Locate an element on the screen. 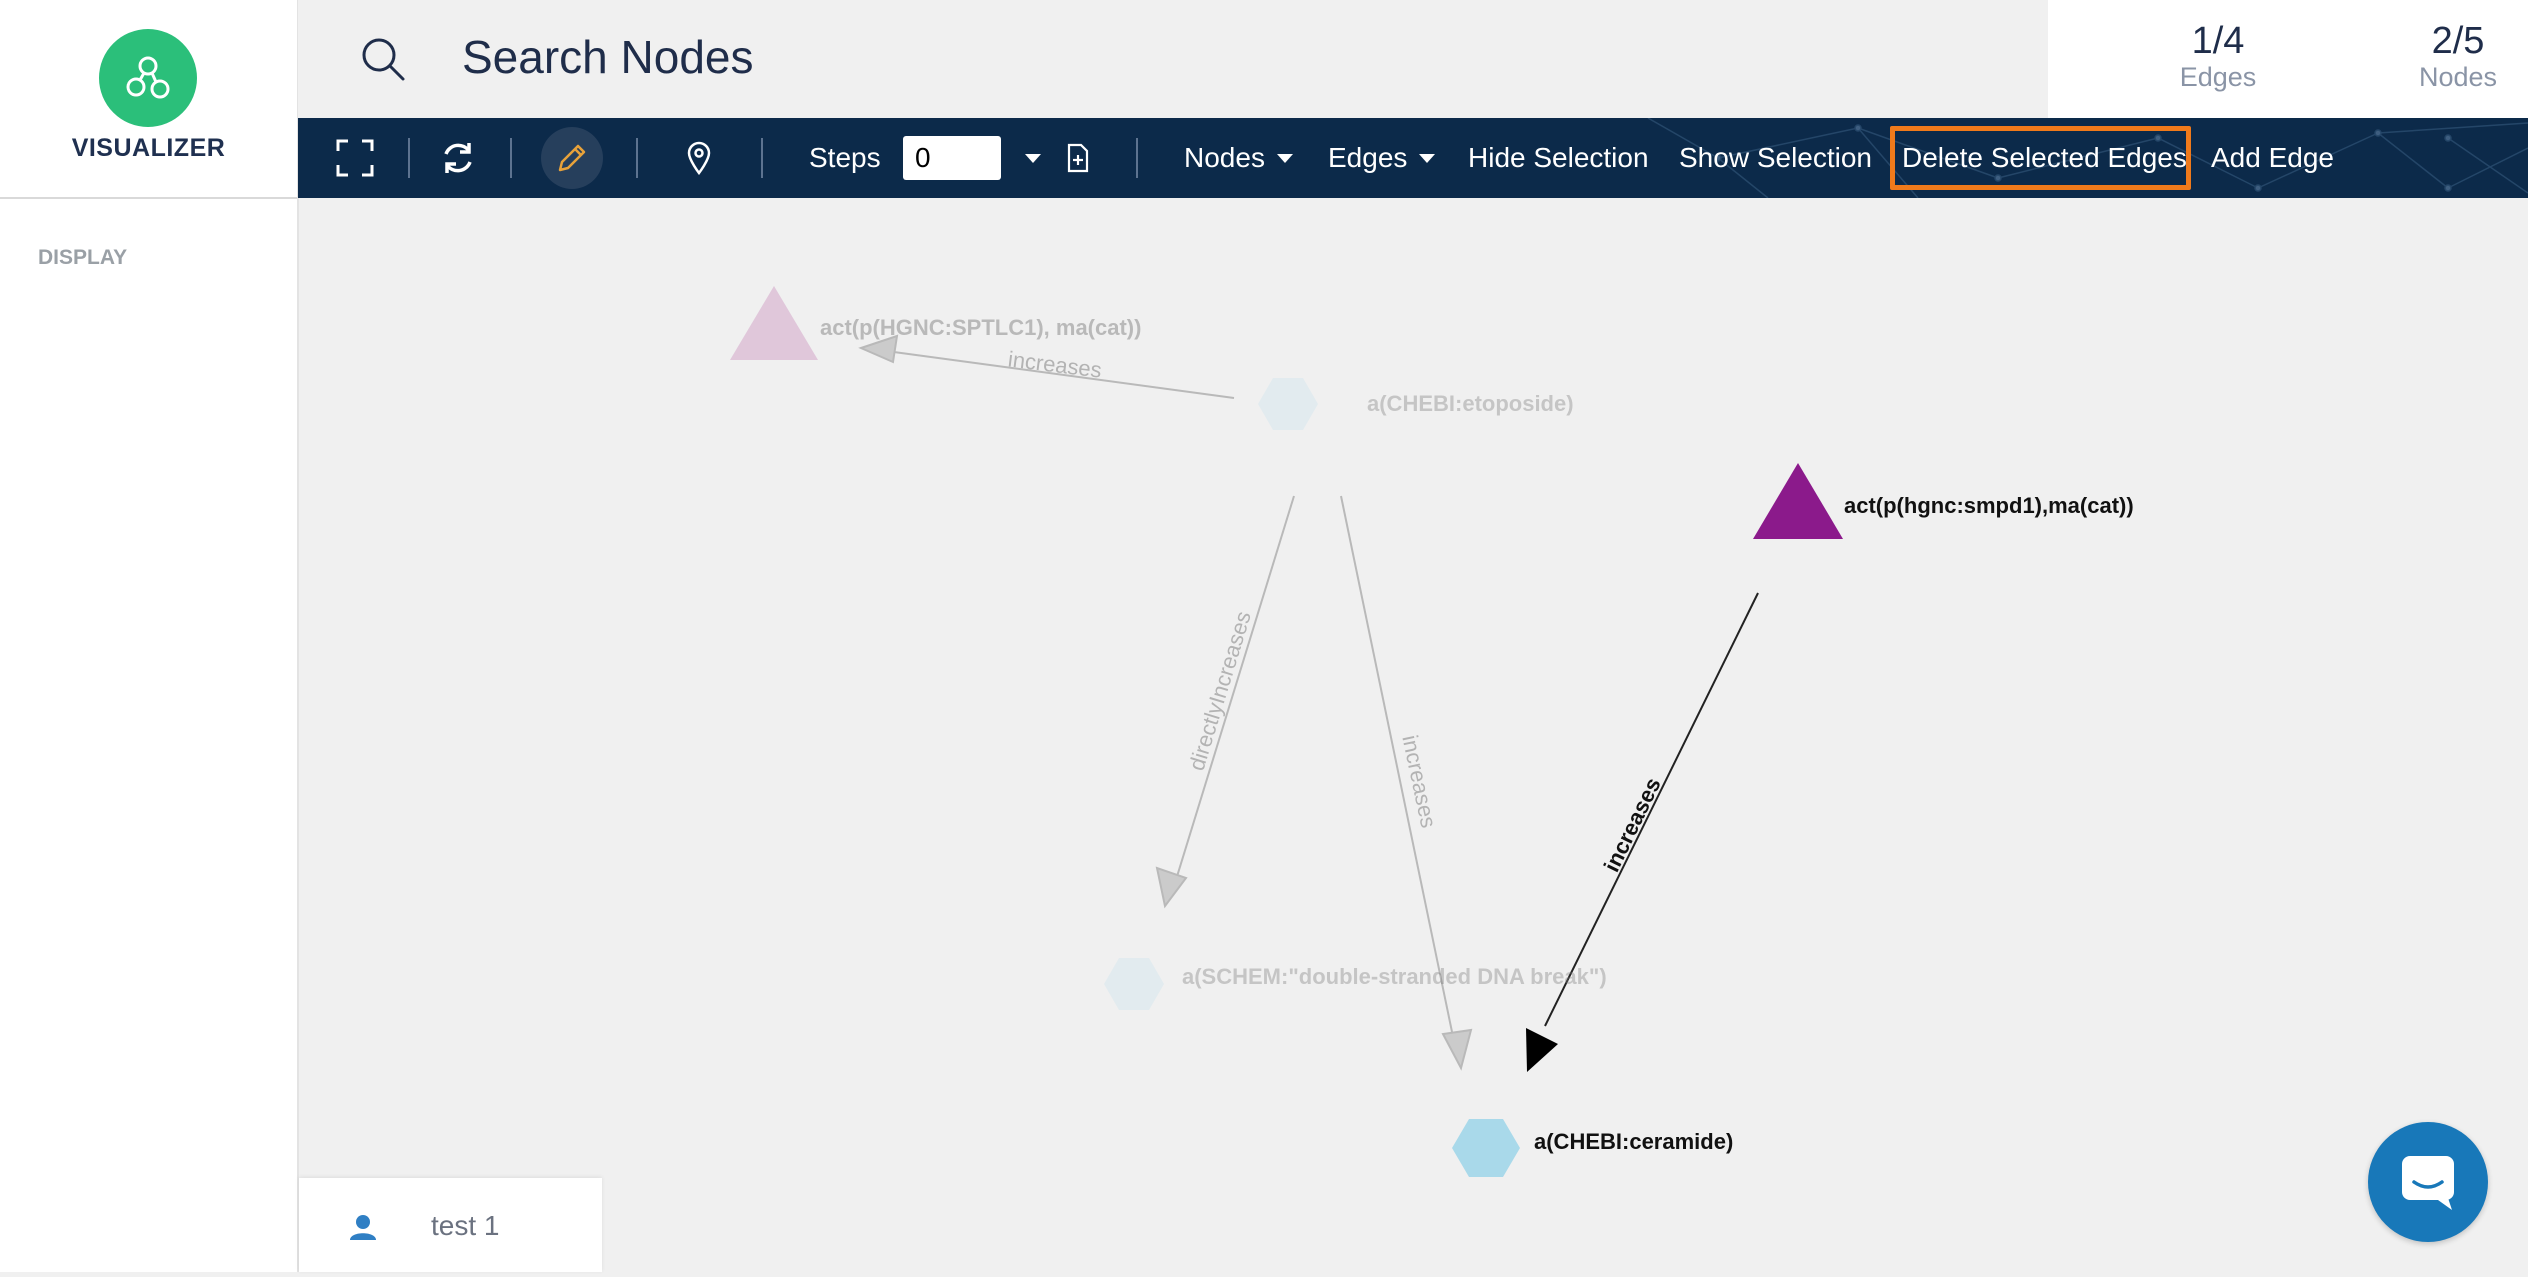  edges-stat: 1/4 Edges is located at coordinates (2218, 56).